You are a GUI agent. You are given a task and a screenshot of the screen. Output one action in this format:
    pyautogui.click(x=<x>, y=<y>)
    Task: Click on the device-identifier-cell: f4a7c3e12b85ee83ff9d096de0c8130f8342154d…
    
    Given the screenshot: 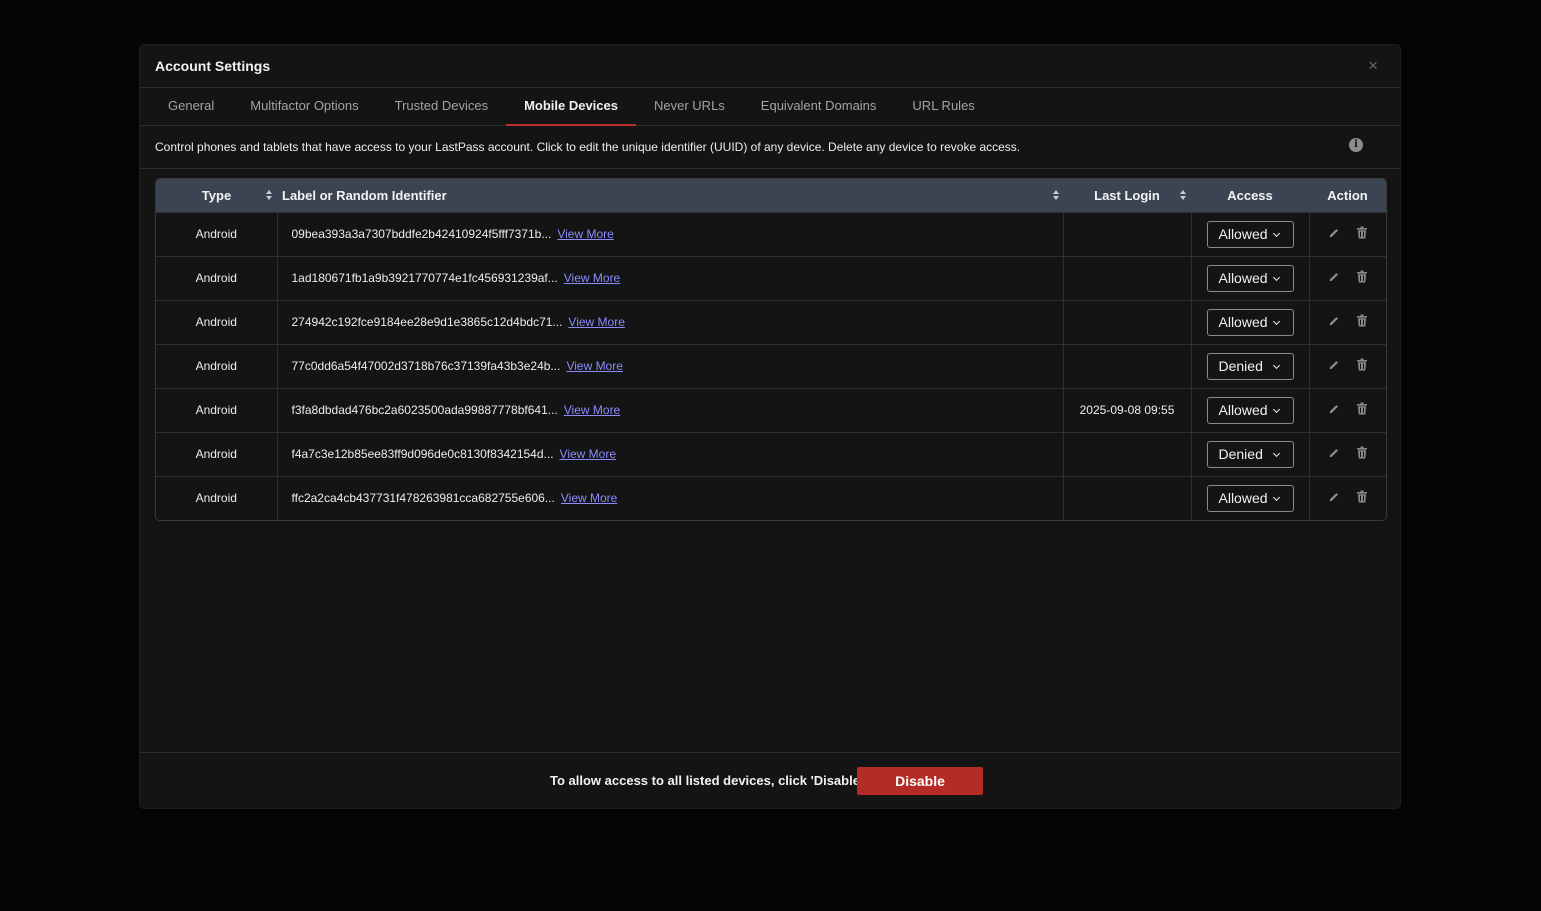 What is the action you would take?
    pyautogui.click(x=670, y=454)
    